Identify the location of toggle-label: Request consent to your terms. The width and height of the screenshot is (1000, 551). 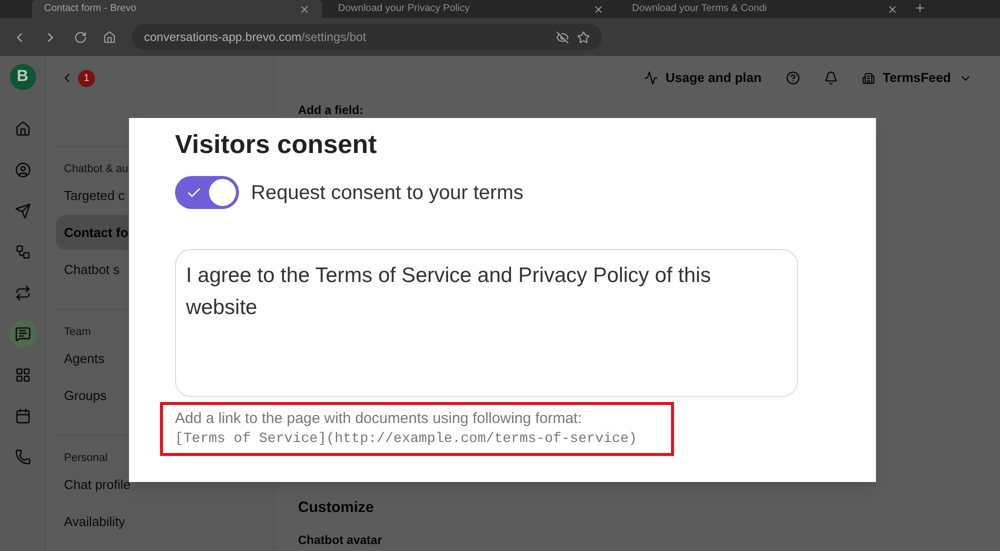
(387, 193).